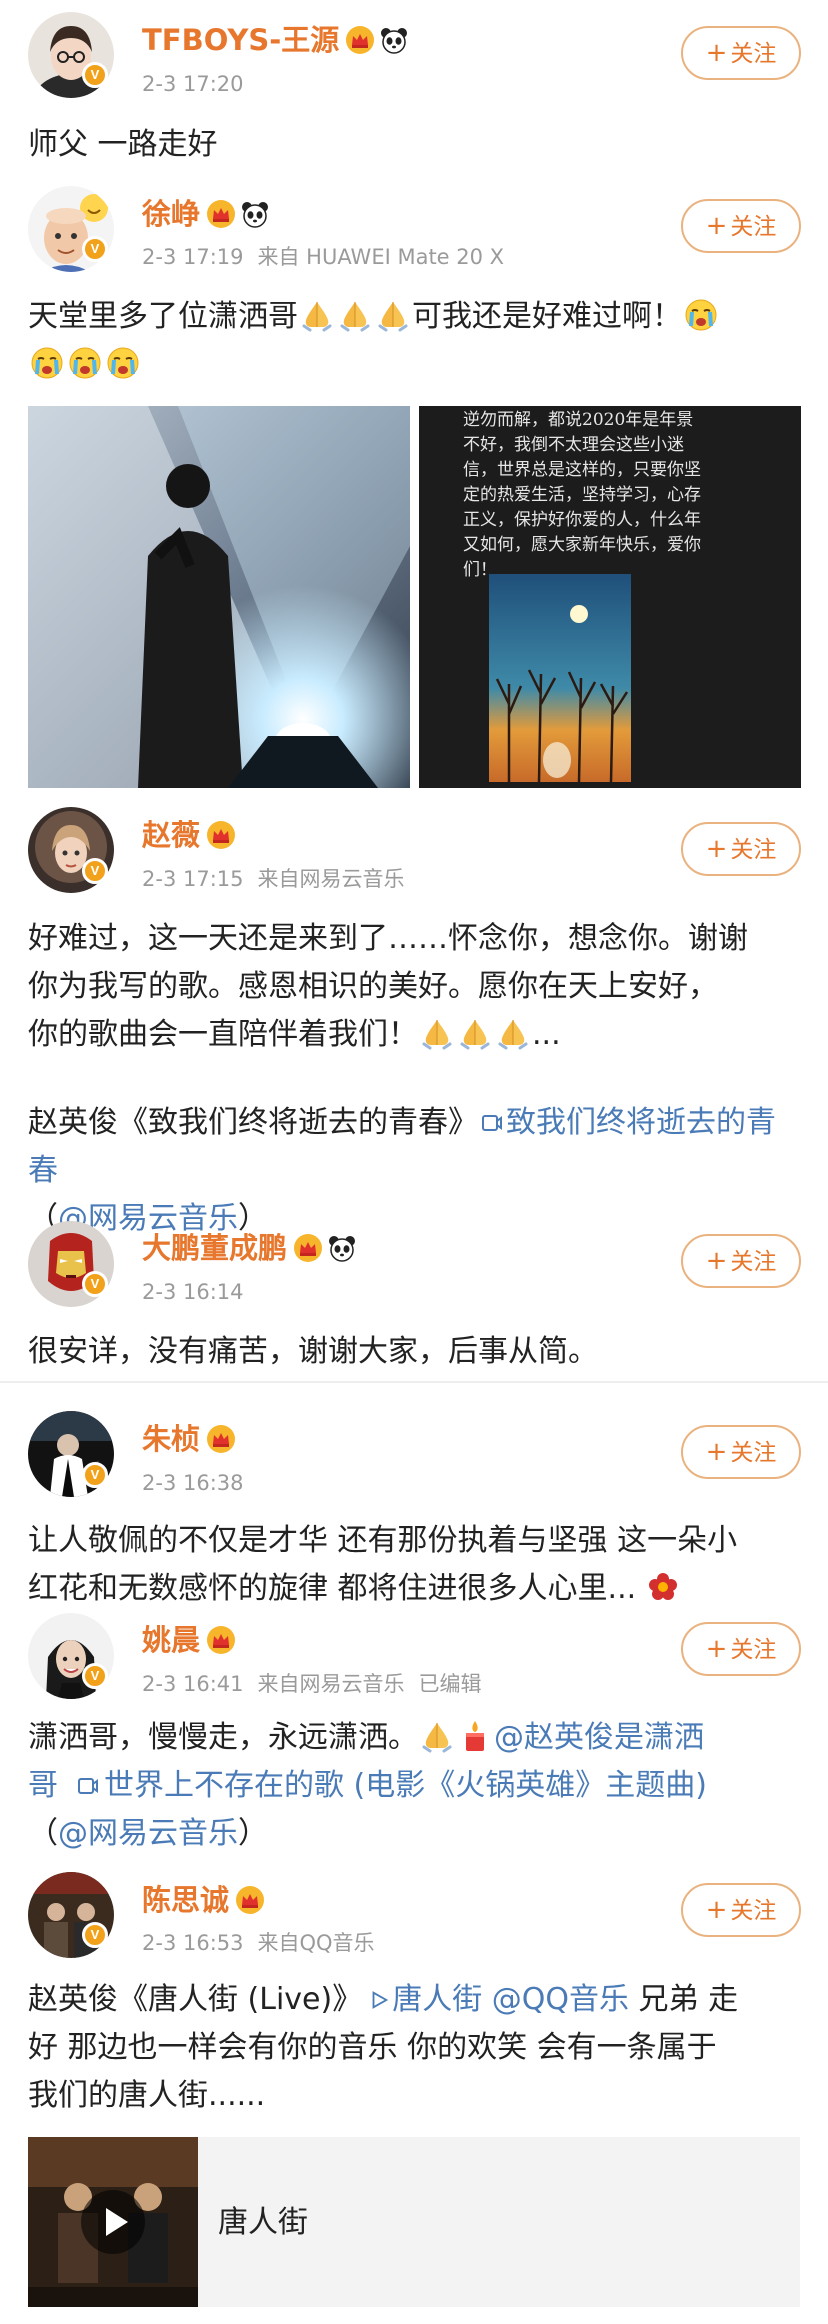  What do you see at coordinates (379, 2000) in the screenshot?
I see `play-link-icon` at bounding box center [379, 2000].